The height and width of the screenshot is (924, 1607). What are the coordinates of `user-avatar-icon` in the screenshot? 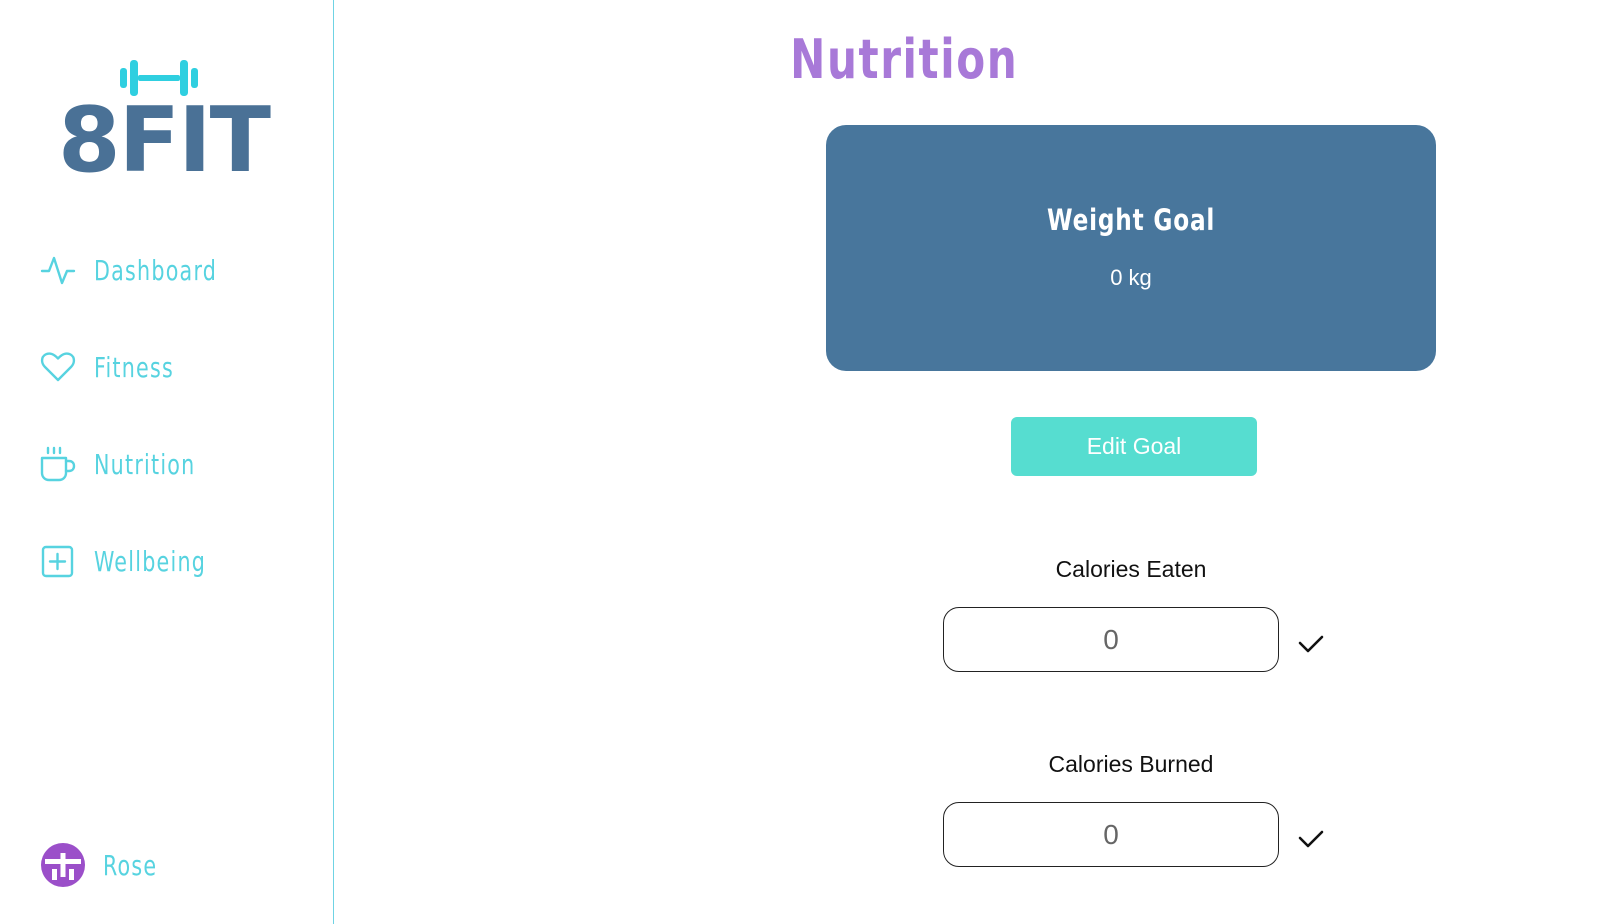 It's located at (63, 865).